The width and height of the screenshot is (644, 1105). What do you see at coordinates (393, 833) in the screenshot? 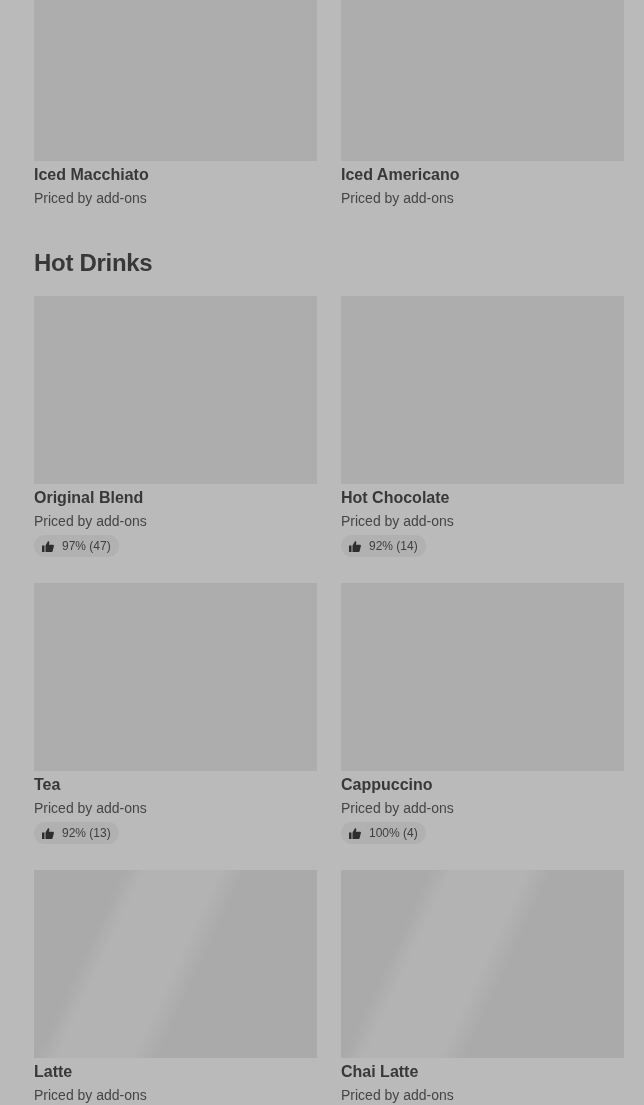
I see `rating-text: 100% (4)` at bounding box center [393, 833].